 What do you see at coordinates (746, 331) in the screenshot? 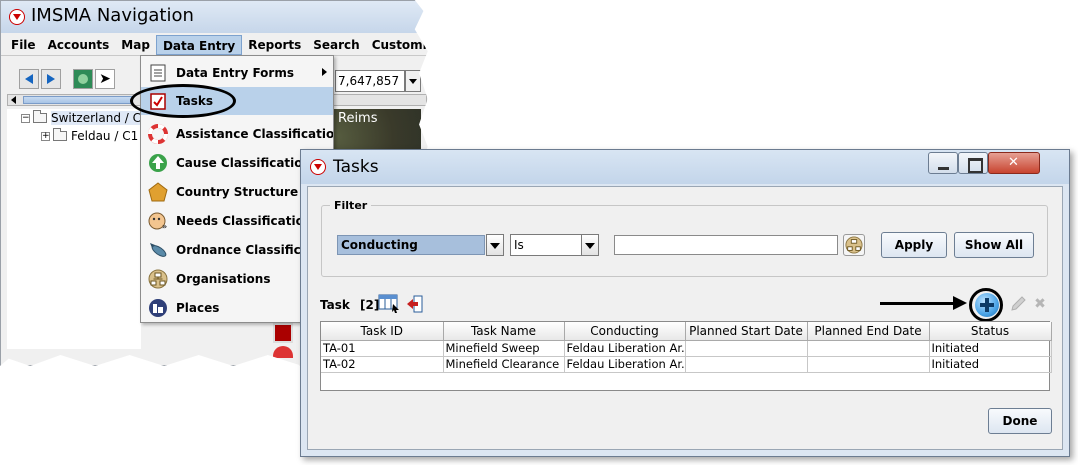
I see `column-header-planned-start-date: Planned Start Date` at bounding box center [746, 331].